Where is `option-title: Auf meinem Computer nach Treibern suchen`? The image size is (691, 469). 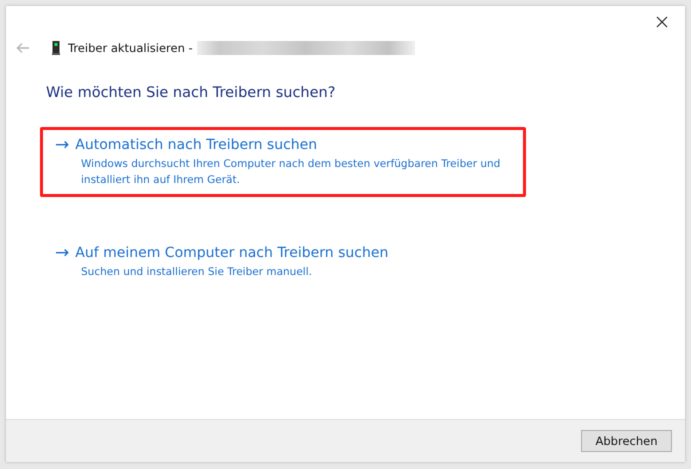 option-title: Auf meinem Computer nach Treibern suchen is located at coordinates (231, 253).